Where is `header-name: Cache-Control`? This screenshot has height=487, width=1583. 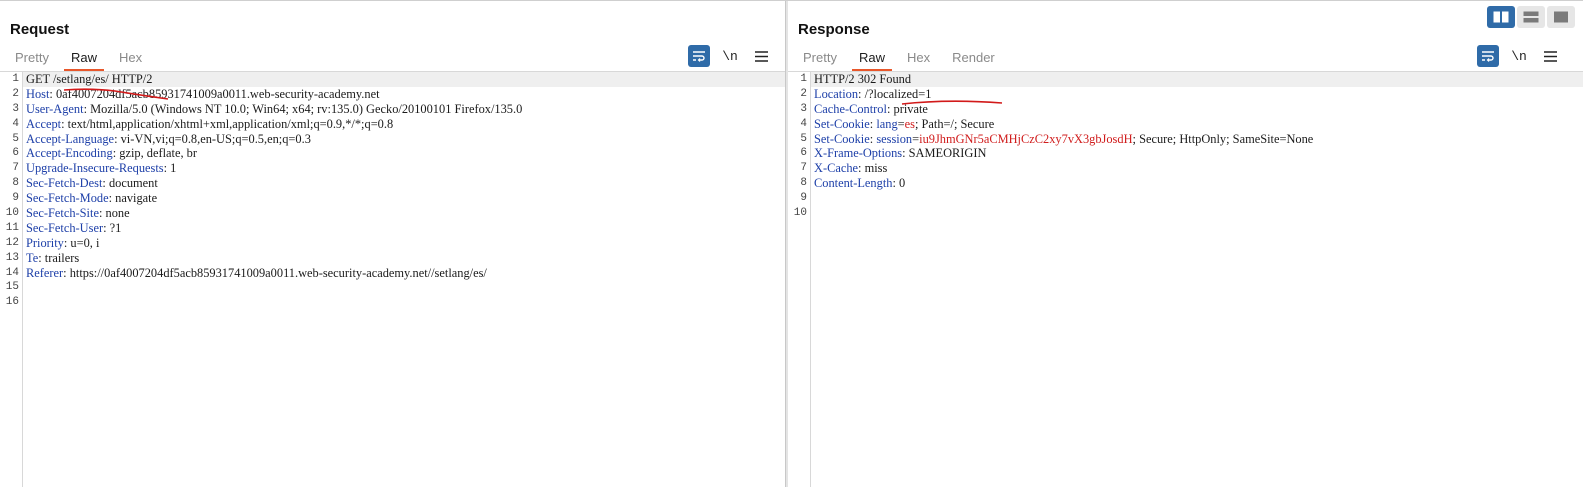
header-name: Cache-Control is located at coordinates (850, 108).